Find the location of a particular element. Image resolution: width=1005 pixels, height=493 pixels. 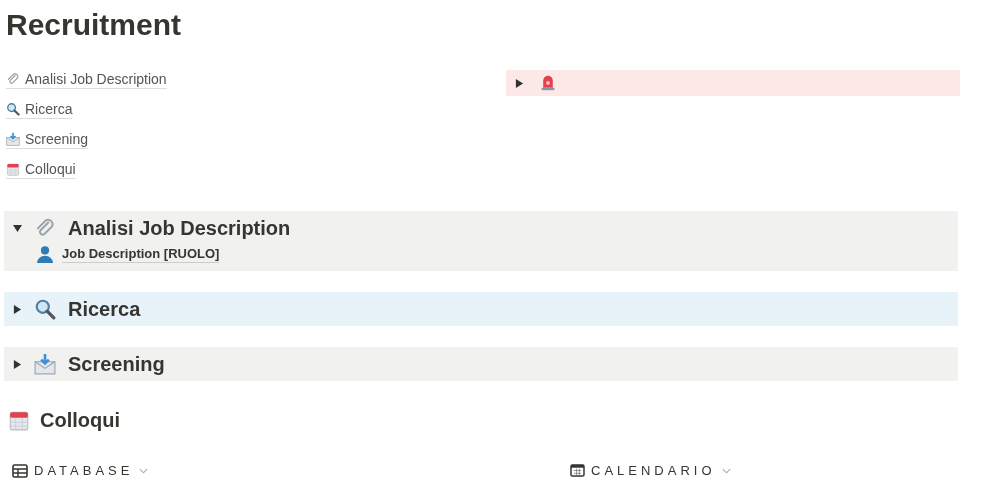

page-link: Ricerca is located at coordinates (39, 109).